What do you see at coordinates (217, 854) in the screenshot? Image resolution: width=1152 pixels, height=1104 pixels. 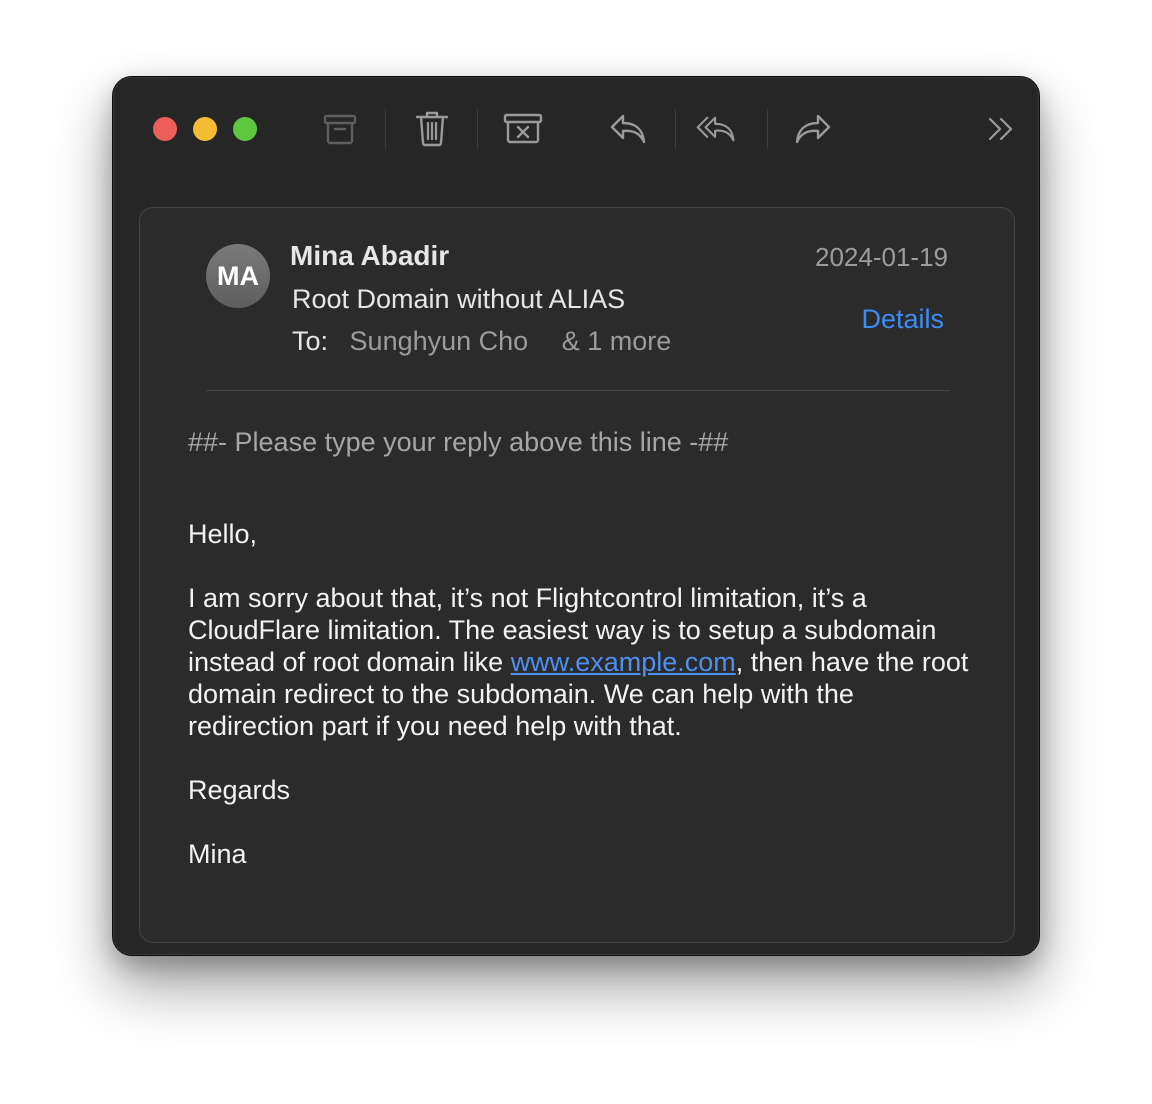 I see `signature: Mina` at bounding box center [217, 854].